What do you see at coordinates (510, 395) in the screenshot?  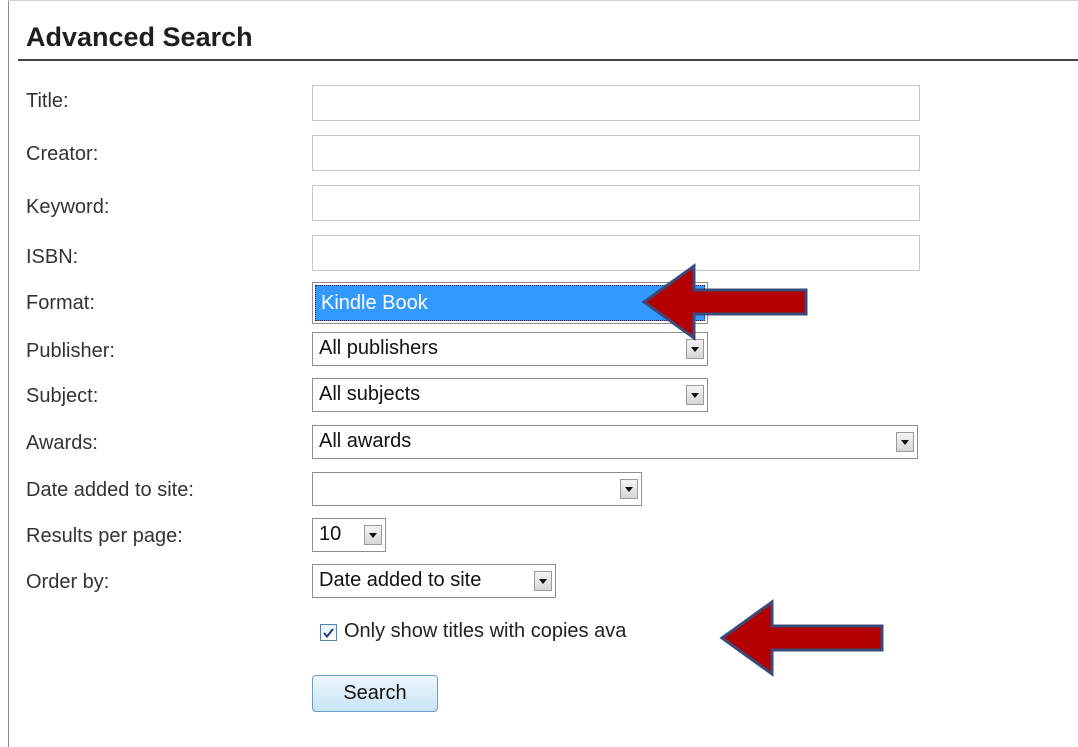 I see `subject-select: All subjects` at bounding box center [510, 395].